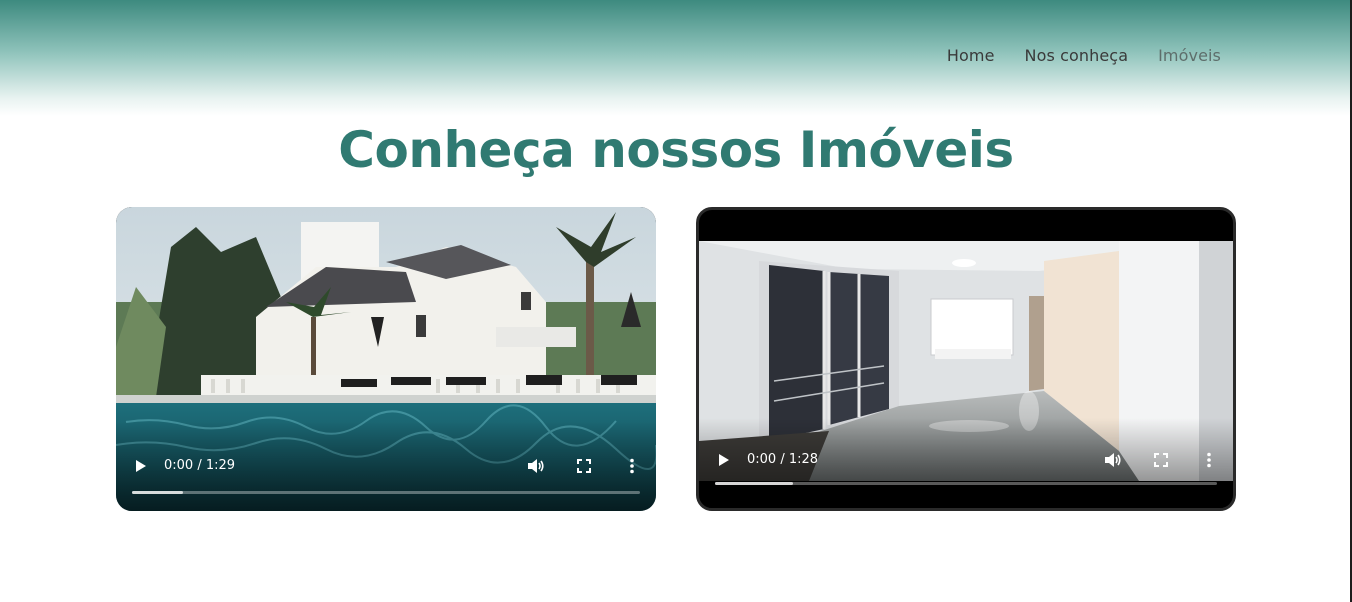 This screenshot has width=1352, height=602. What do you see at coordinates (783, 459) in the screenshot?
I see `video-time: 0:00 / 1:28` at bounding box center [783, 459].